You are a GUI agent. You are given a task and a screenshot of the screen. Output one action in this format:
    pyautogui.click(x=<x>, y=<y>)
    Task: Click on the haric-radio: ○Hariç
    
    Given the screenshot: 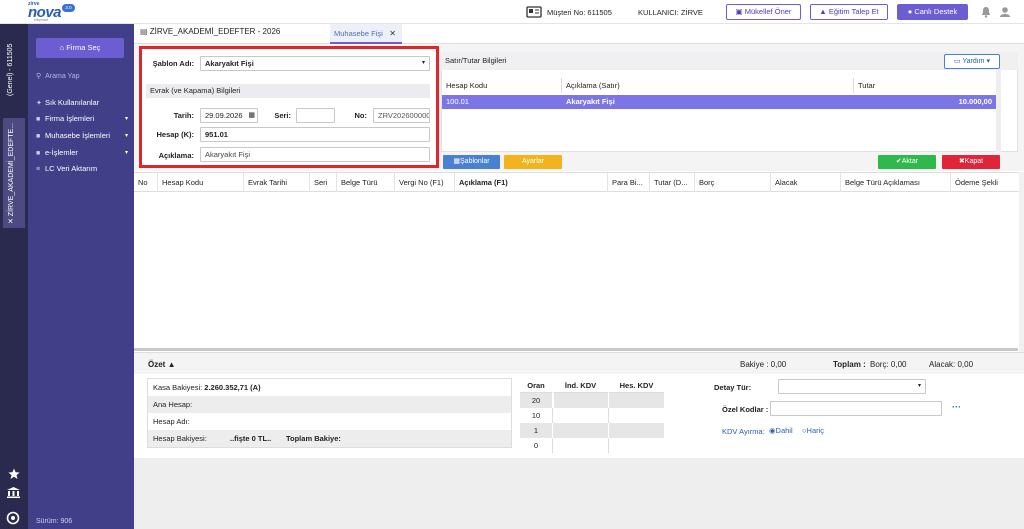 What is the action you would take?
    pyautogui.click(x=813, y=430)
    